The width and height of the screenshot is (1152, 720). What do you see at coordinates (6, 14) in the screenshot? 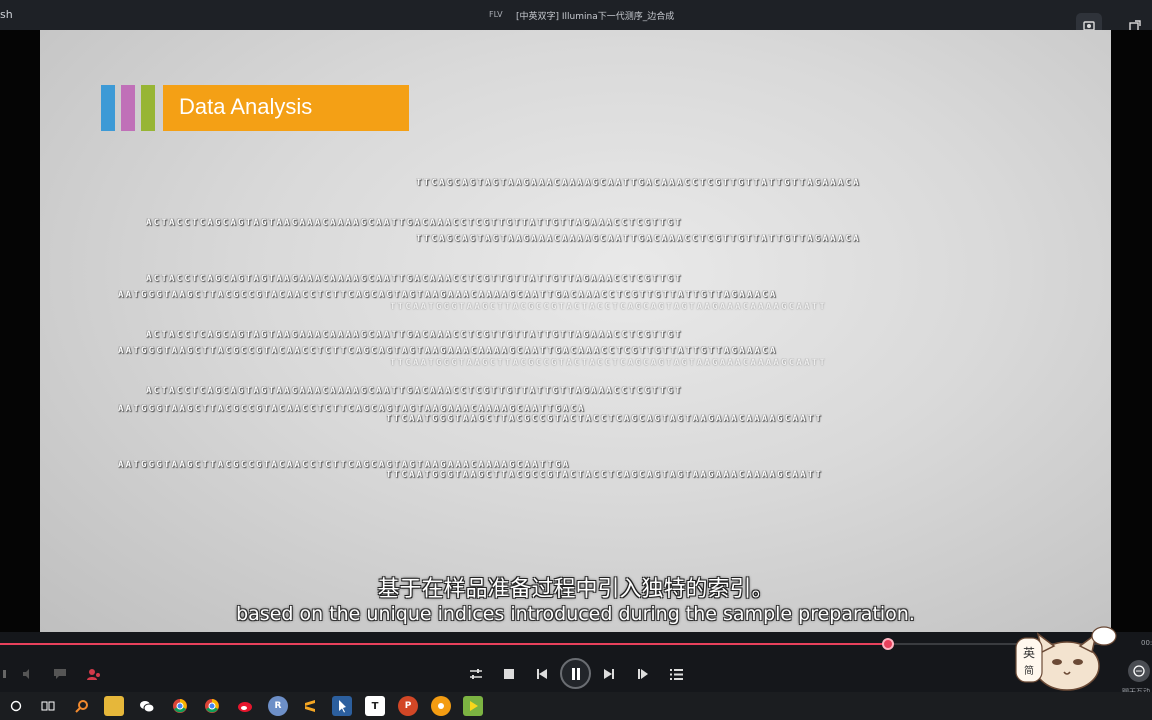
I see `app-name-fragment: sh` at bounding box center [6, 14].